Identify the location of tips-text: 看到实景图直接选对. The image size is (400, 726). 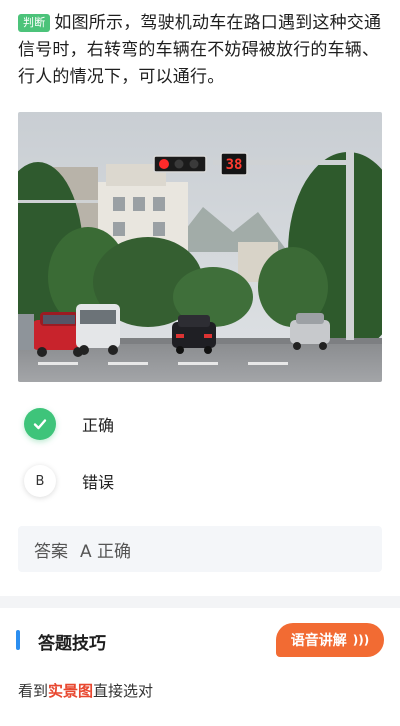
(85, 690).